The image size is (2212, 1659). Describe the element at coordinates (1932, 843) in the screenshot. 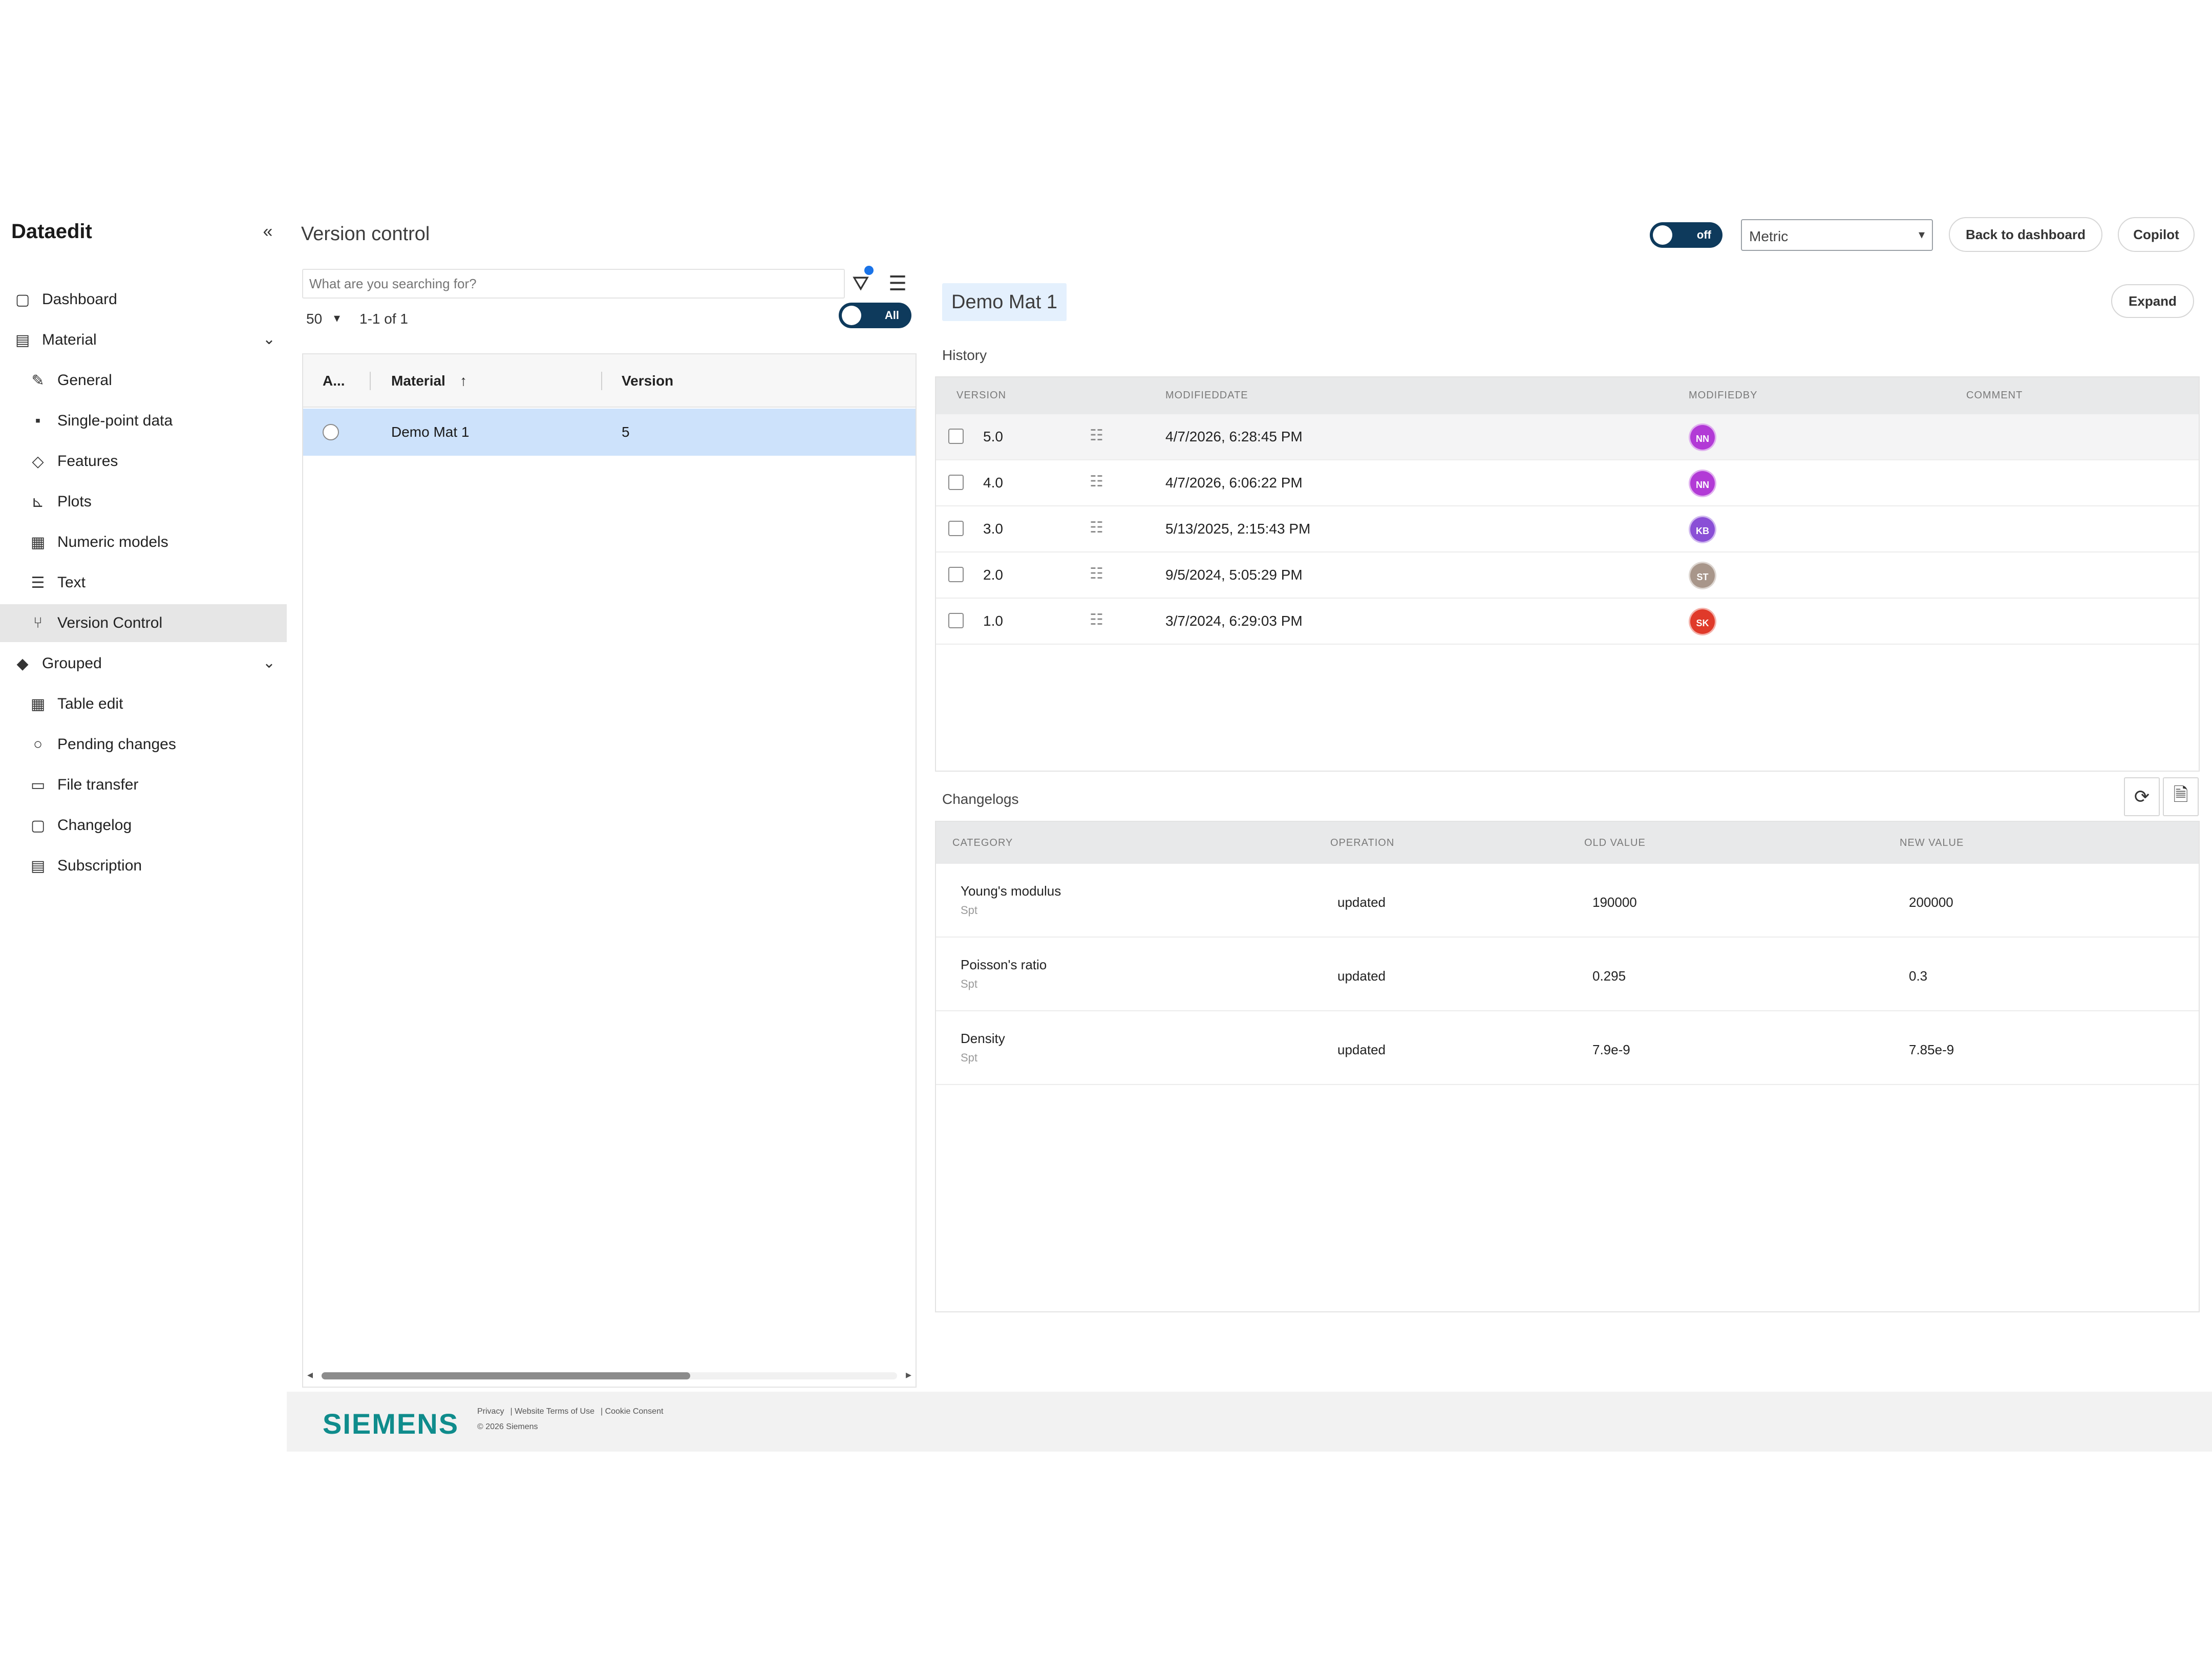

I see `column-header-new-value: NEW VALUE` at that location.